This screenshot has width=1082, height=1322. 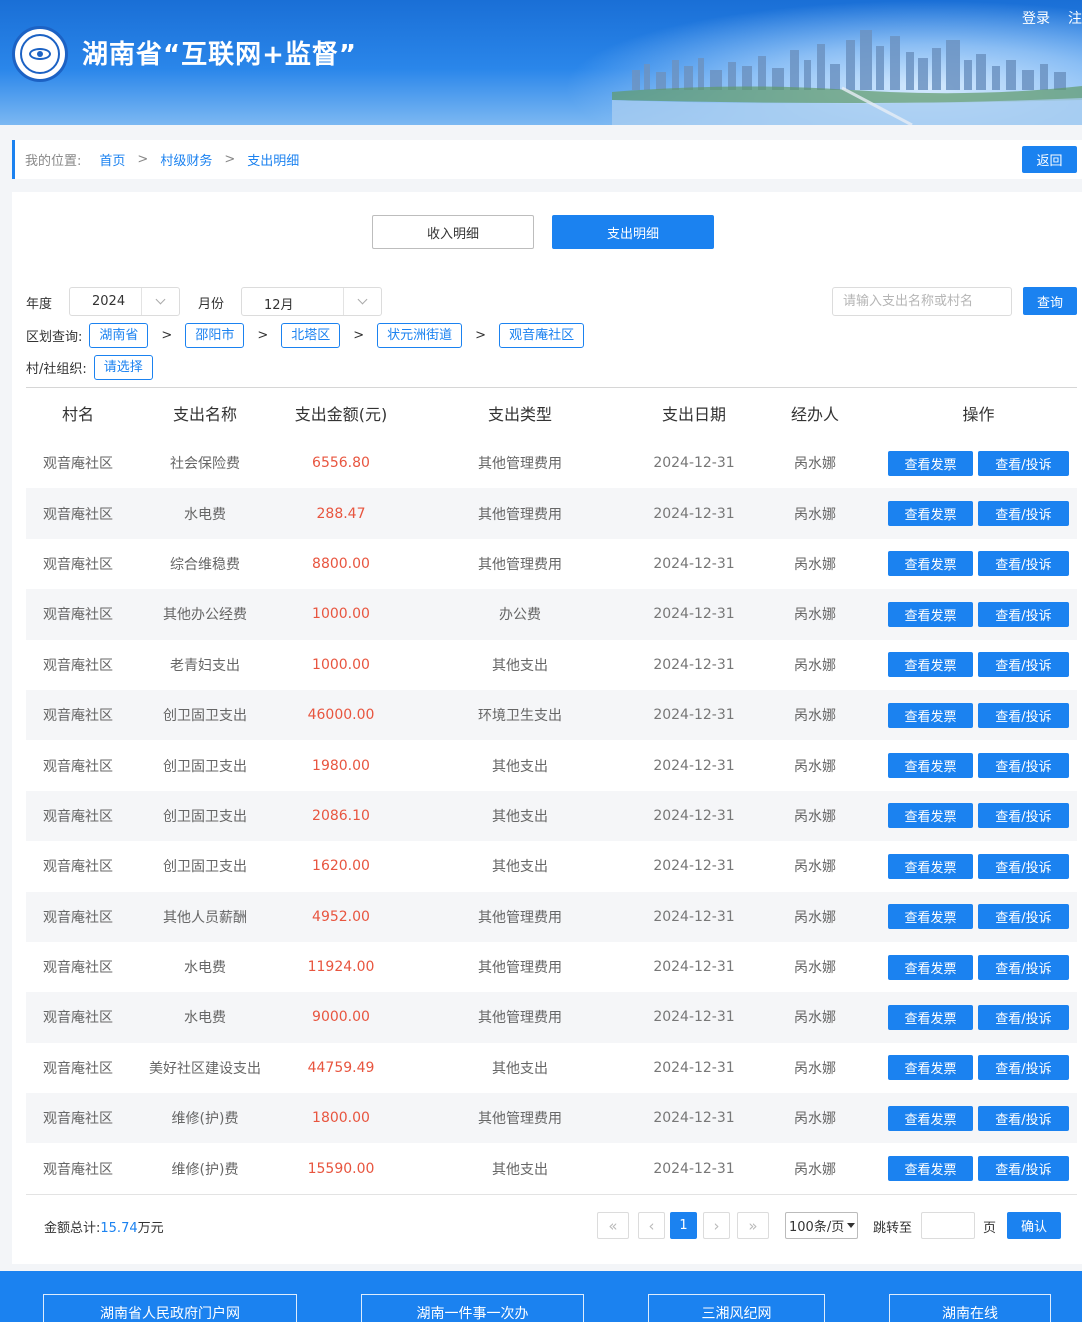 What do you see at coordinates (104, 1226) in the screenshot?
I see `amount-total: 金额总计:15.74万元` at bounding box center [104, 1226].